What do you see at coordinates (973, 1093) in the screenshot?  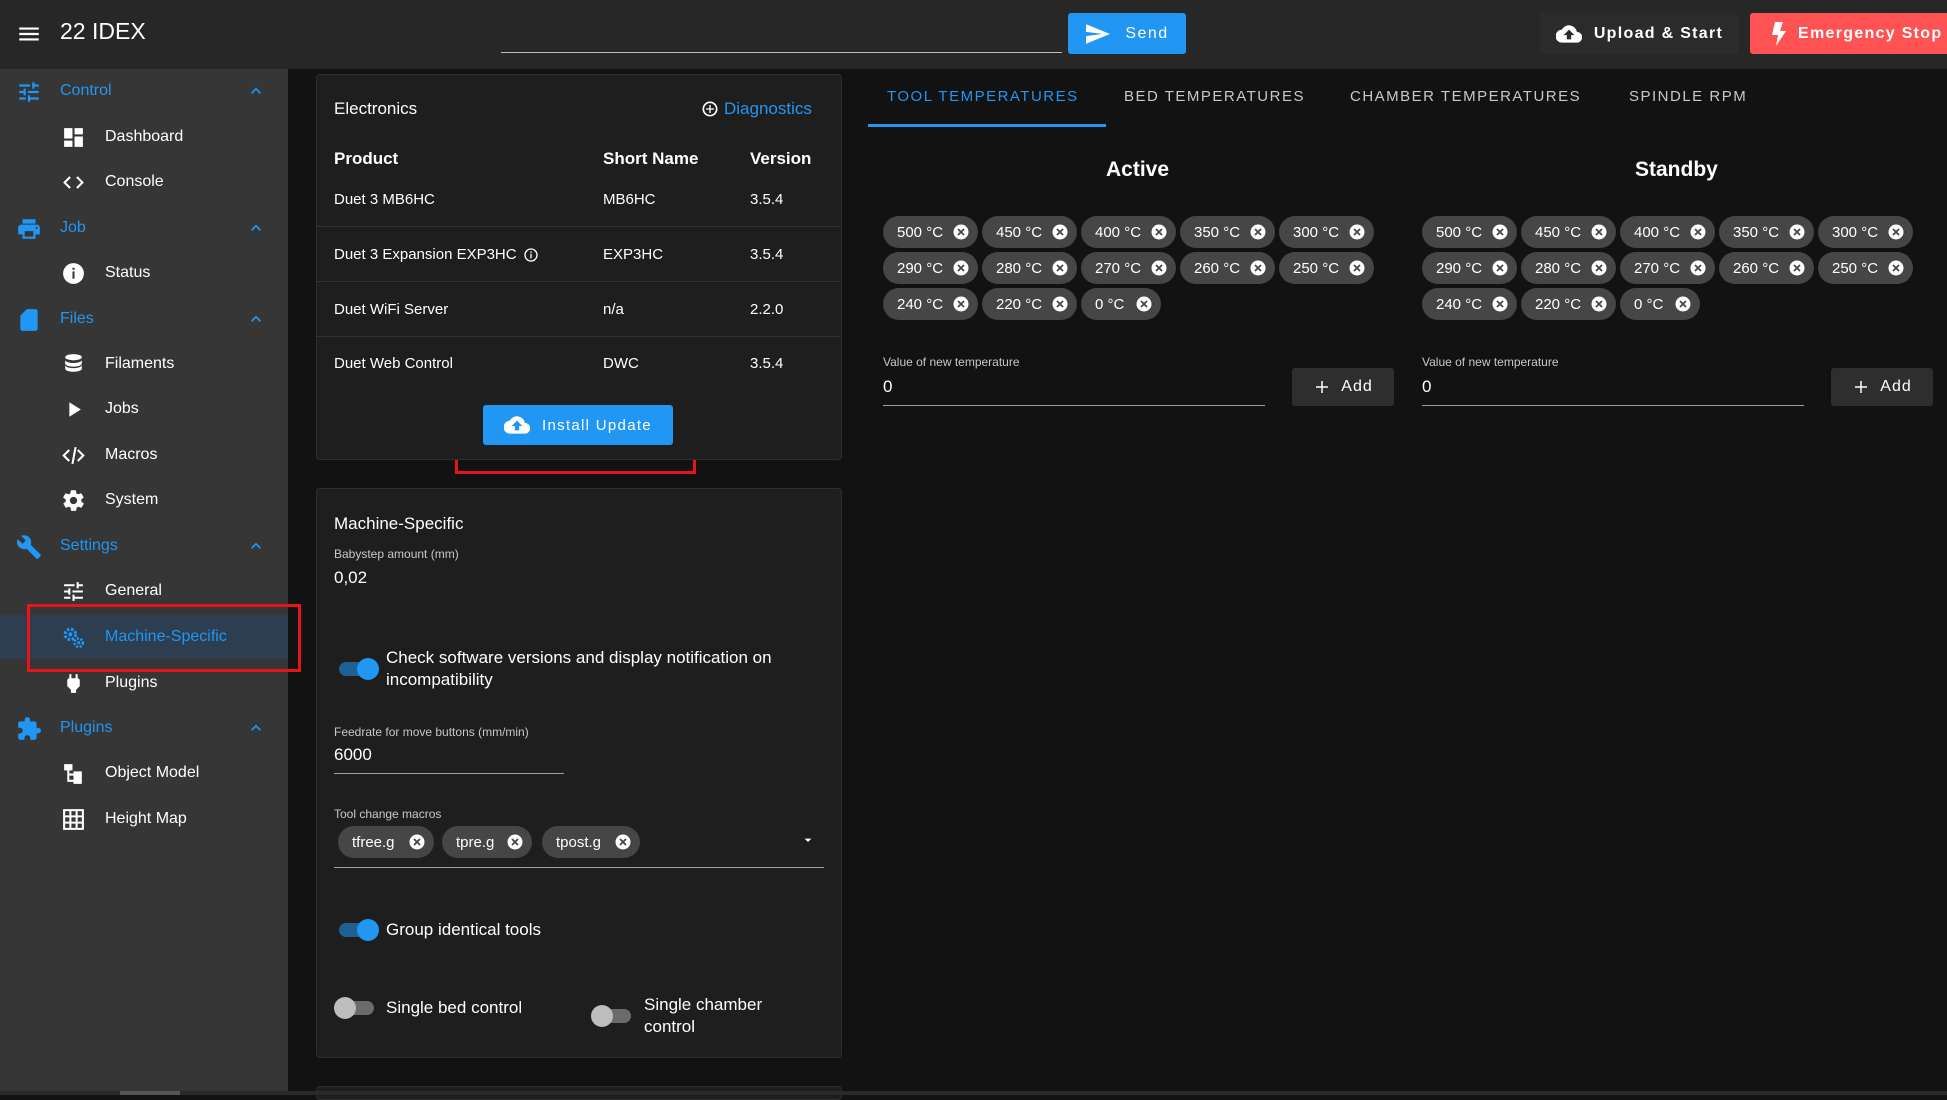 I see `horizontal-scrollbar` at bounding box center [973, 1093].